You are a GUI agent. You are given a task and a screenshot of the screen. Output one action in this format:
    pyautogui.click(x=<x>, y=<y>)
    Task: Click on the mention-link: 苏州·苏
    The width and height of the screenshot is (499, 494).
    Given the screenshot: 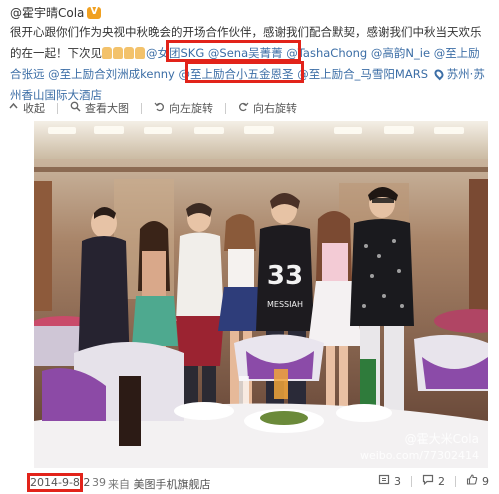 What is the action you would take?
    pyautogui.click(x=466, y=74)
    